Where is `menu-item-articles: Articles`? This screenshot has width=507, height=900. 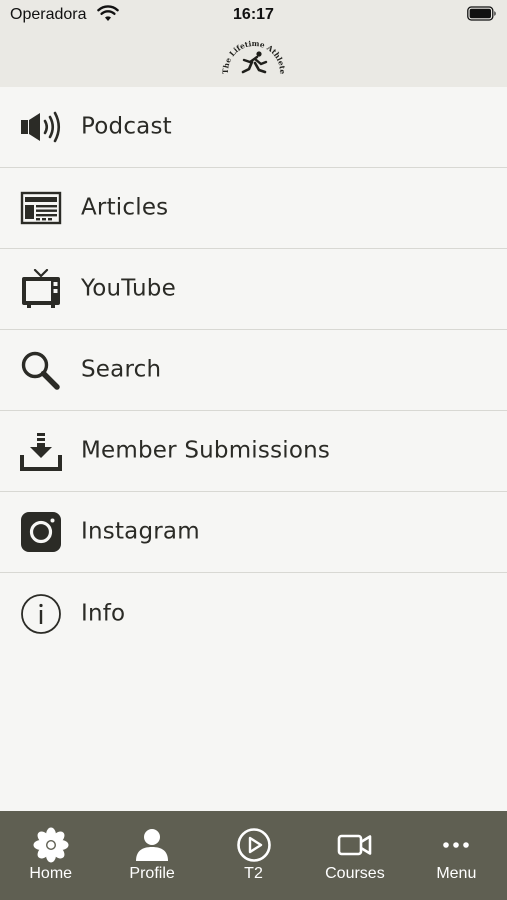
menu-item-articles: Articles is located at coordinates (253, 208).